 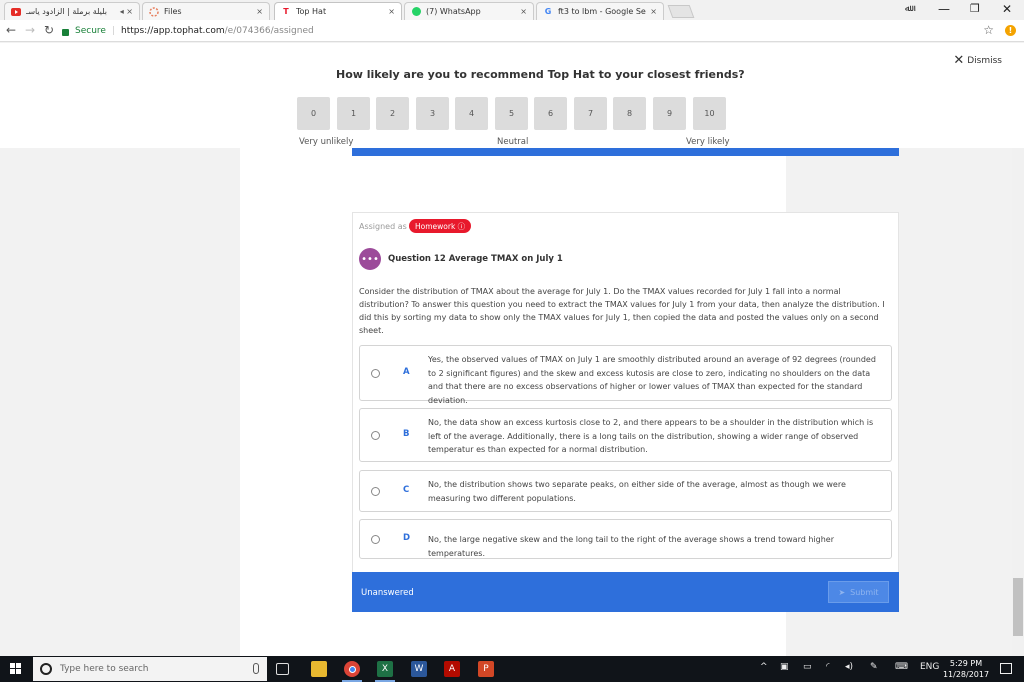 I want to click on score-button-1: 1, so click(x=353, y=113).